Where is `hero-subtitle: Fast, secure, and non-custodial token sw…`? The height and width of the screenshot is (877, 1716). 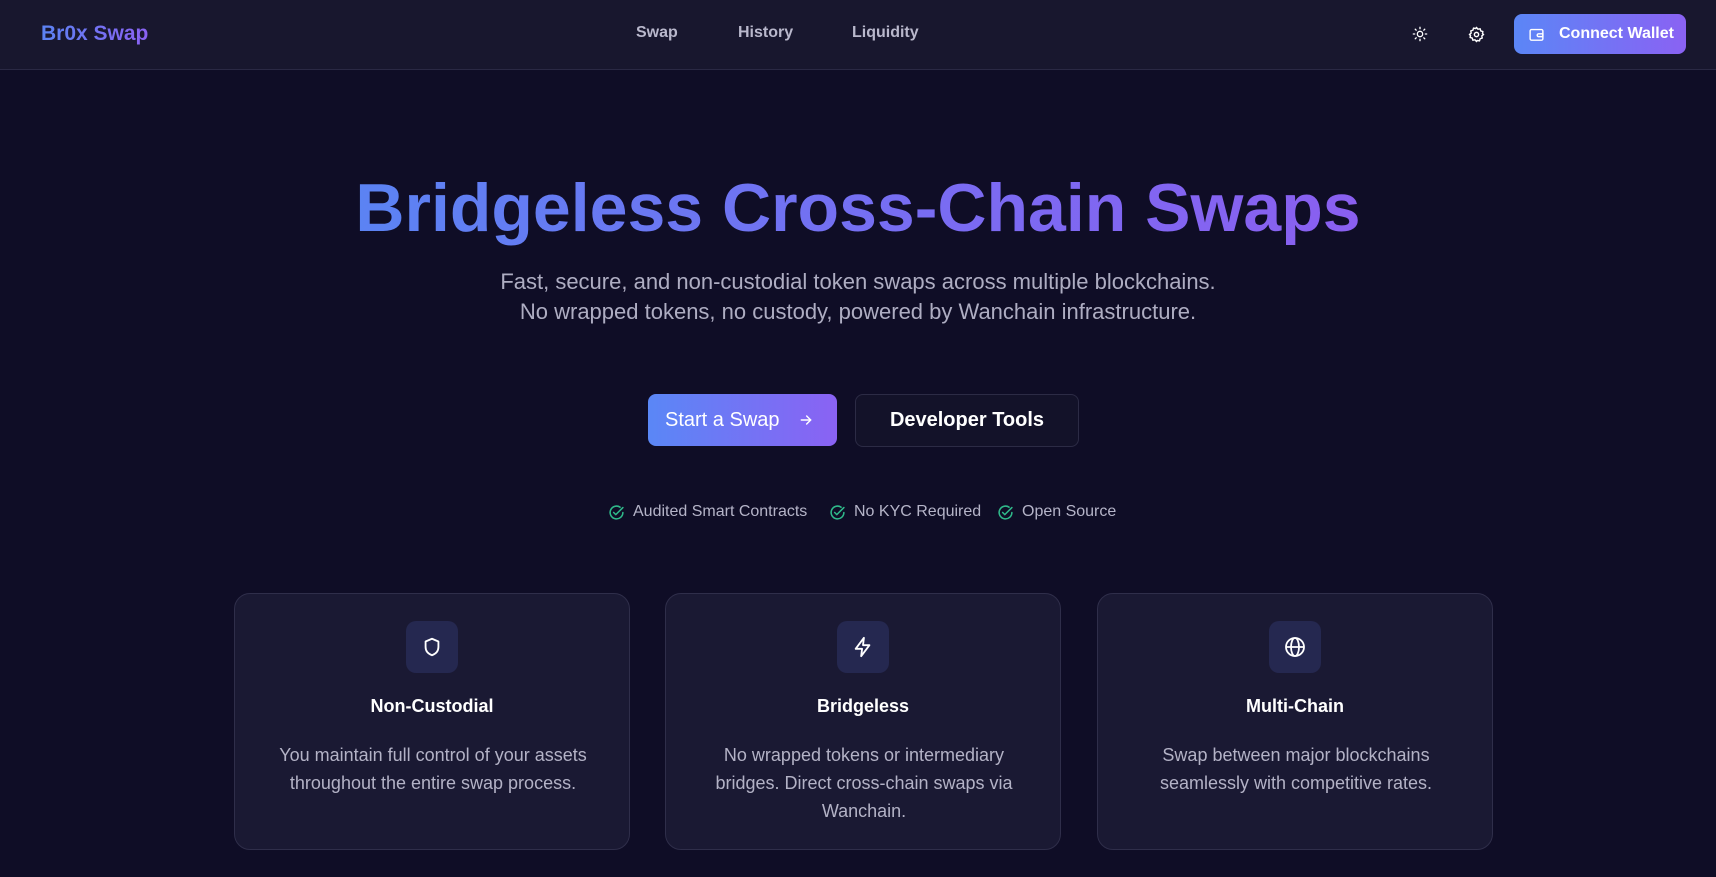 hero-subtitle: Fast, secure, and non-custodial token sw… is located at coordinates (858, 296).